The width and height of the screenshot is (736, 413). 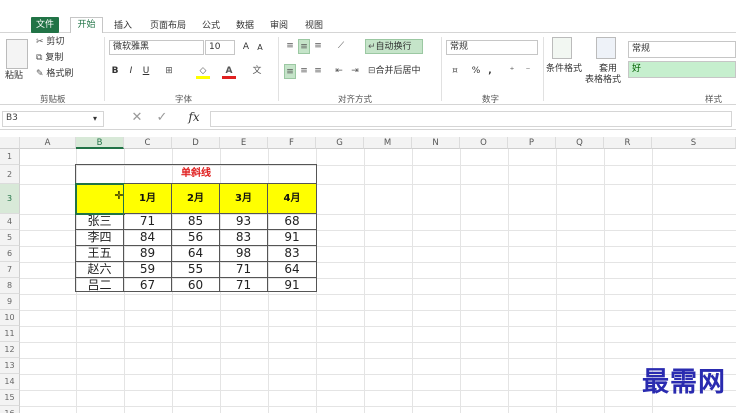 I want to click on tab-review: 审阅, so click(x=279, y=26).